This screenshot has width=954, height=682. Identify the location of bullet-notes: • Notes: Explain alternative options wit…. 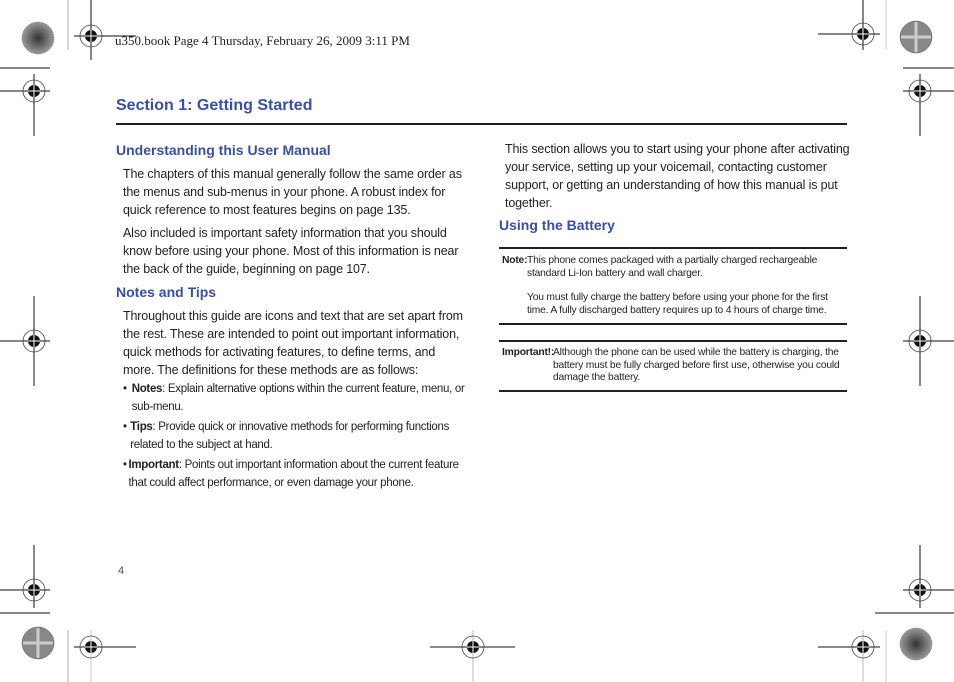
(295, 398).